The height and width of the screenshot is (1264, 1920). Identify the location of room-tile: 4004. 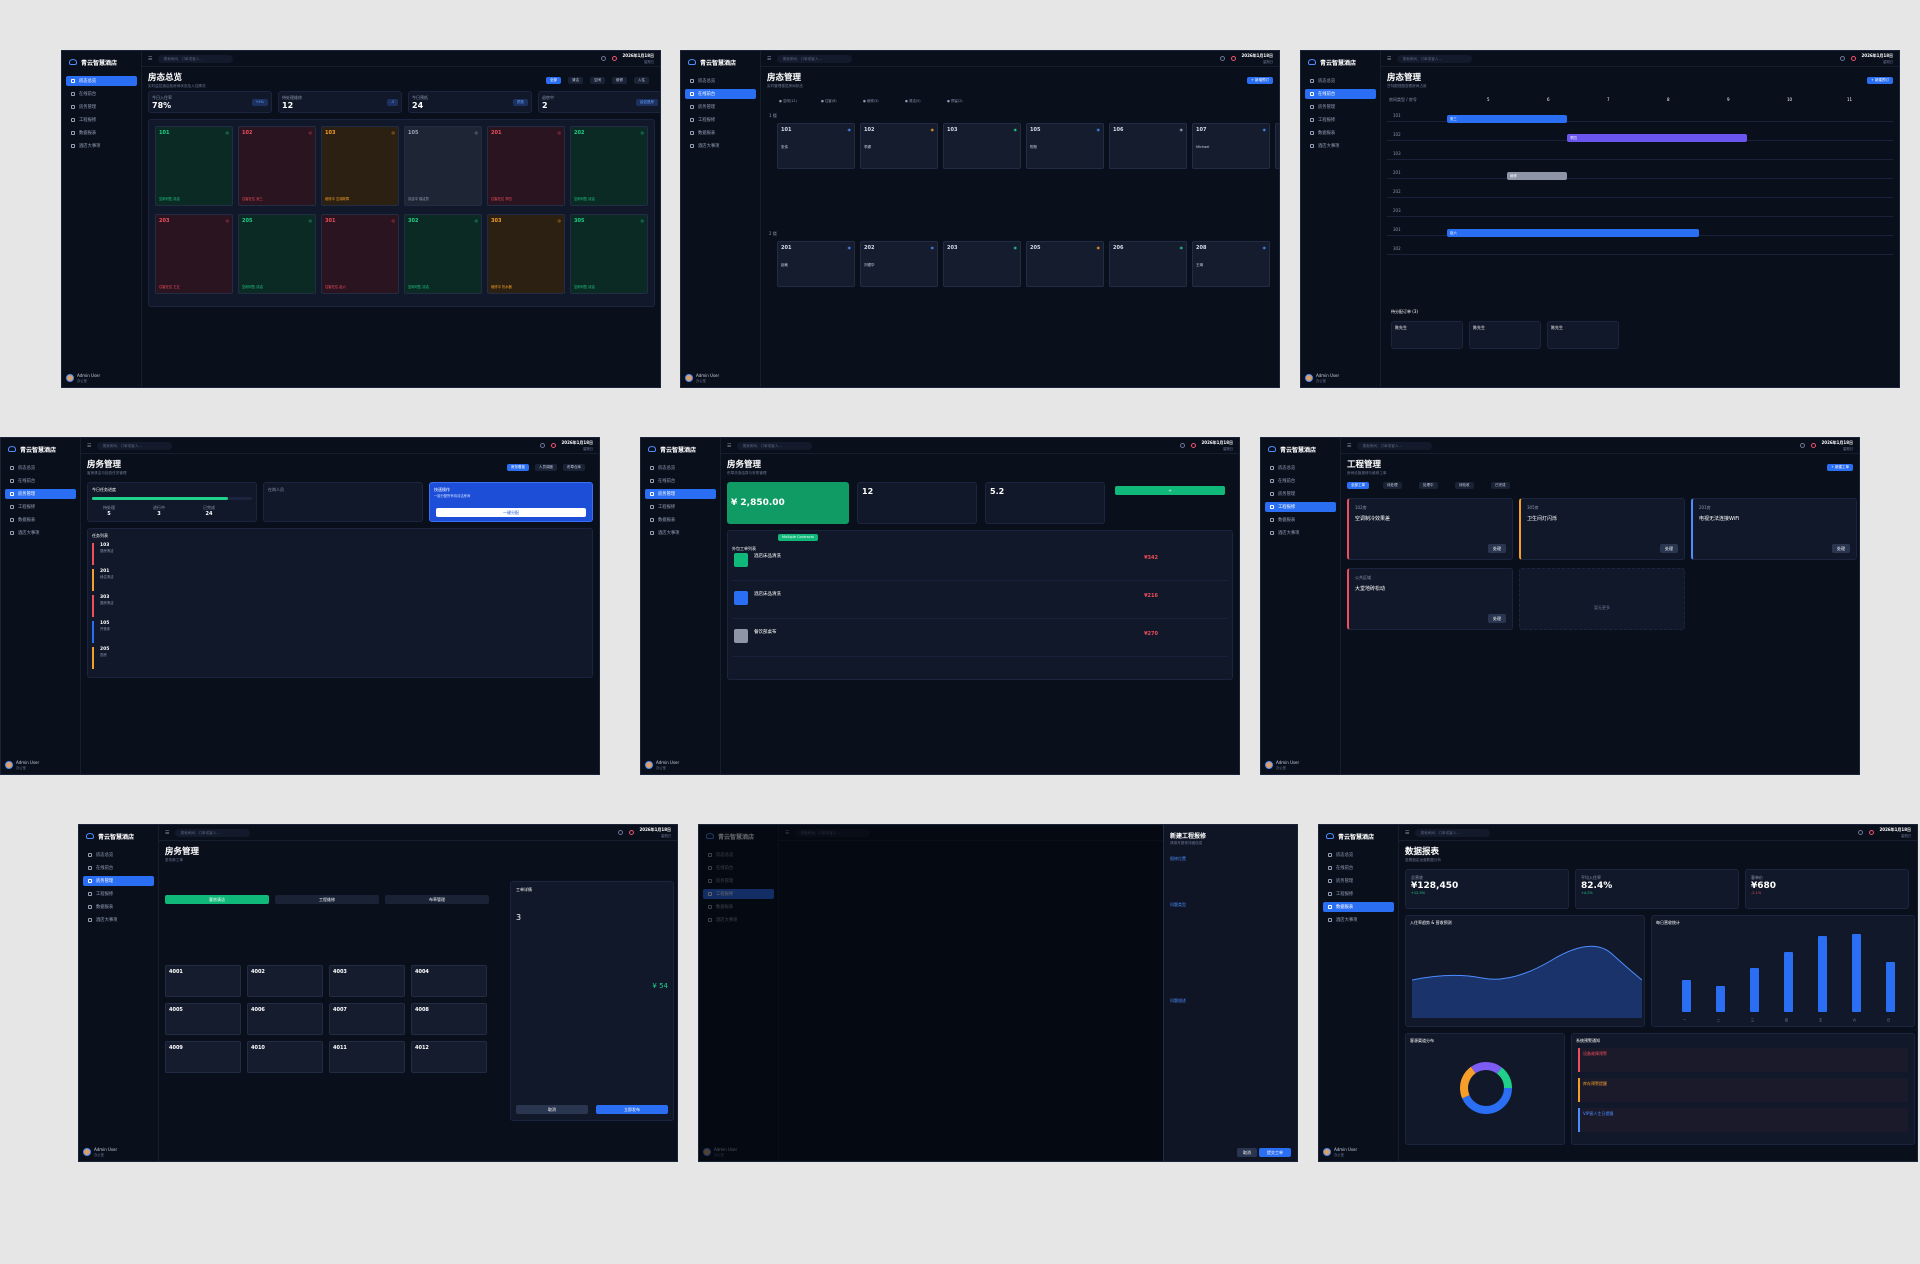
(449, 981).